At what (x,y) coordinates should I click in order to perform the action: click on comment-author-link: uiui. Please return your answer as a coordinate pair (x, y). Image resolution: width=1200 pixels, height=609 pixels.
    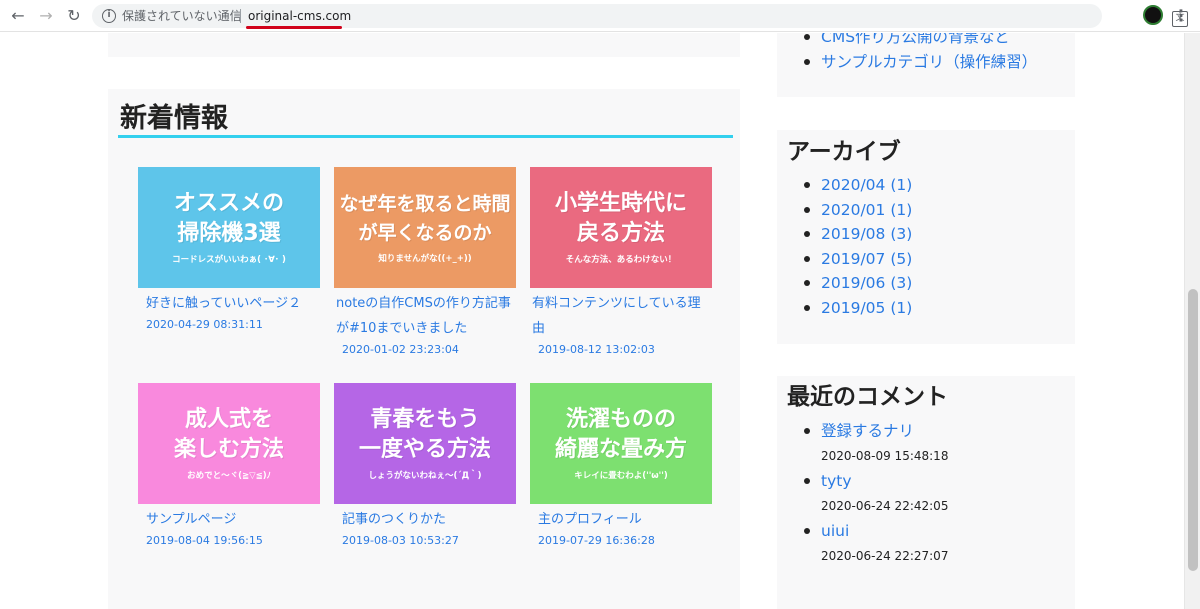
    Looking at the image, I should click on (884, 531).